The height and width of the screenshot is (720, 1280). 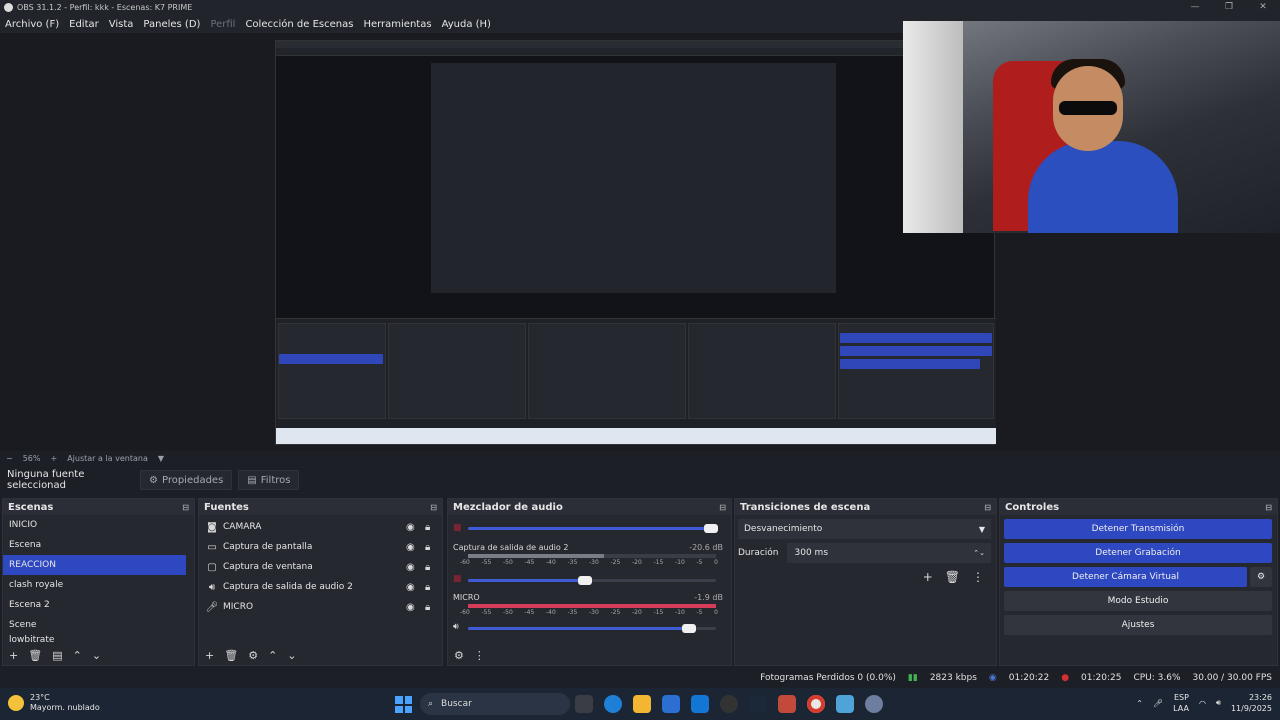 I want to click on steam-icon, so click(x=758, y=704).